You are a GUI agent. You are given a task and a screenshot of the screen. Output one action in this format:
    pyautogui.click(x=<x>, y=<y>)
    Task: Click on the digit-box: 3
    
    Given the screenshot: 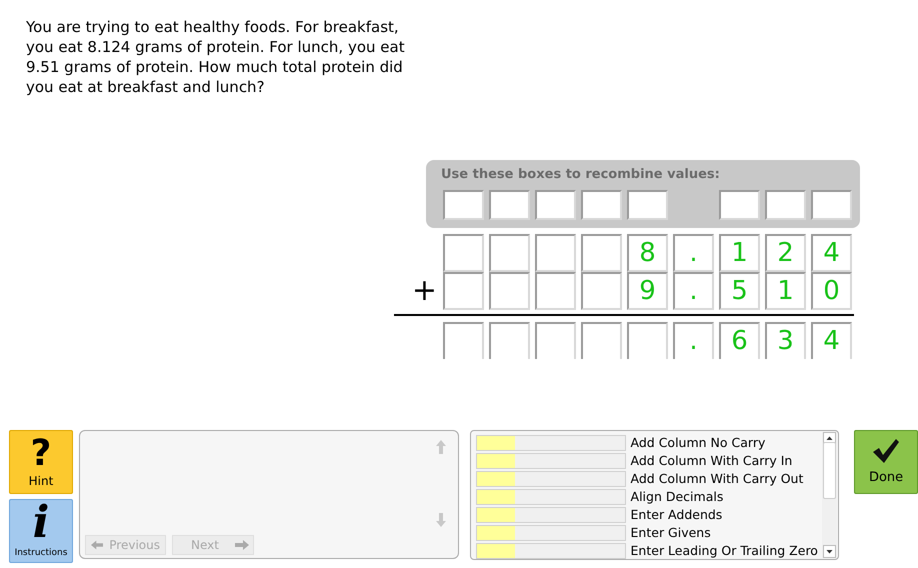 What is the action you would take?
    pyautogui.click(x=785, y=340)
    